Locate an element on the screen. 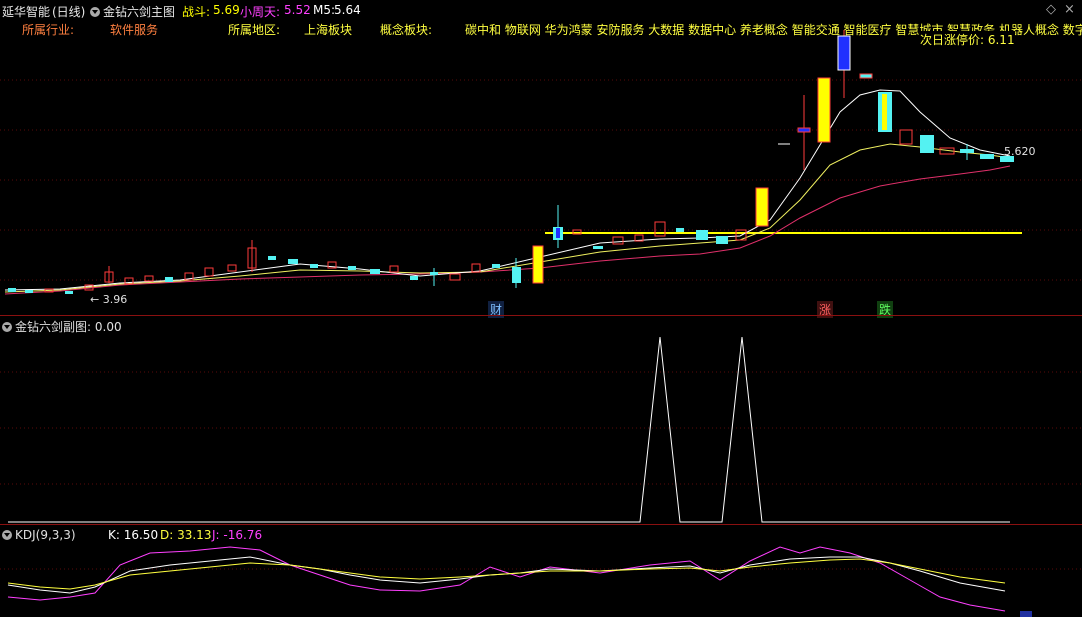 Image resolution: width=1082 pixels, height=617 pixels. kdj-k-line is located at coordinates (506, 575).